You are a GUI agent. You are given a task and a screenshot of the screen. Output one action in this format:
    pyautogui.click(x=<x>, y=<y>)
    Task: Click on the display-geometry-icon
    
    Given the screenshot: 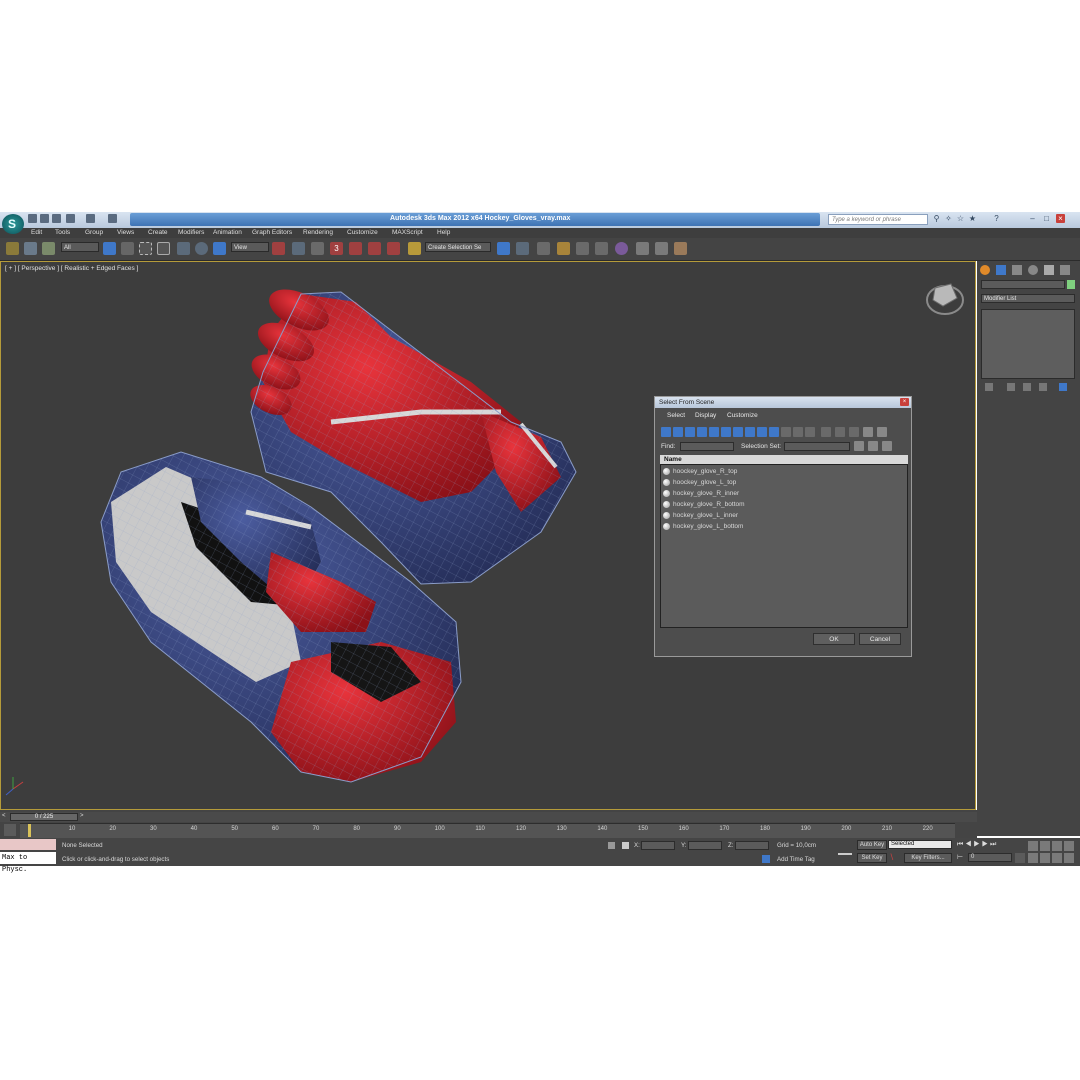 What is the action you would take?
    pyautogui.click(x=666, y=432)
    